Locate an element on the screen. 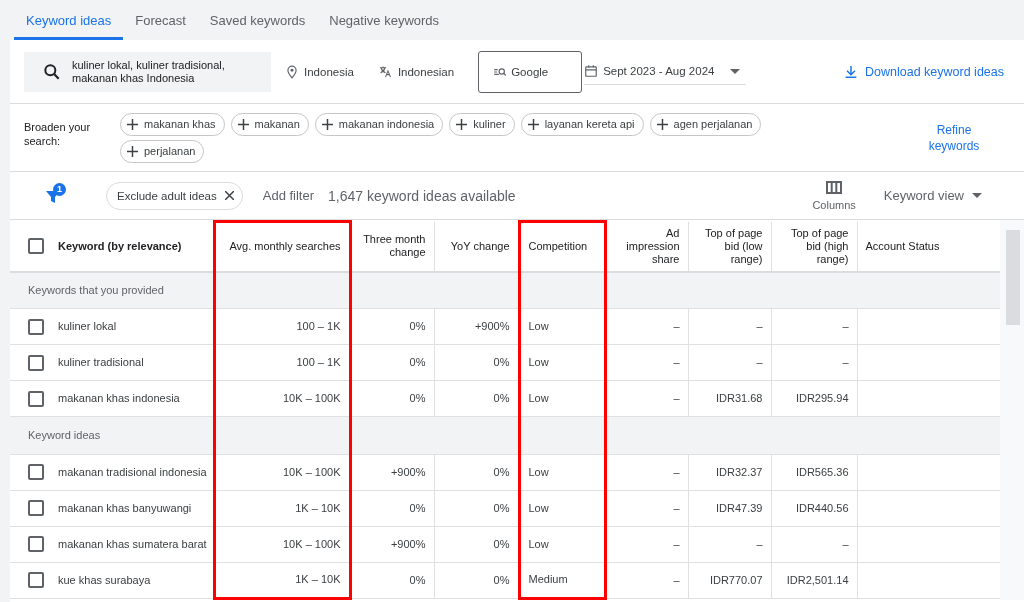  keyword-cell: kuliner lokal is located at coordinates (87, 326).